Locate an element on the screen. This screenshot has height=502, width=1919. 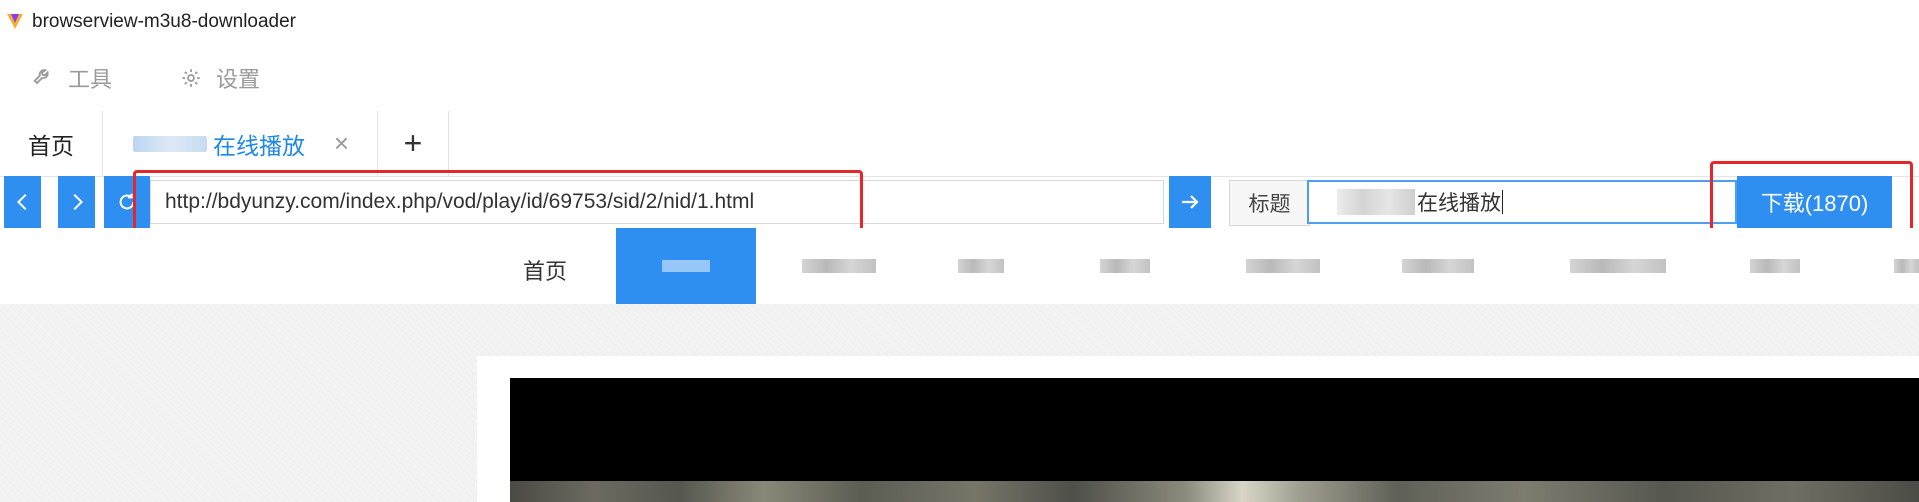
site-nav-active-item is located at coordinates (686, 266).